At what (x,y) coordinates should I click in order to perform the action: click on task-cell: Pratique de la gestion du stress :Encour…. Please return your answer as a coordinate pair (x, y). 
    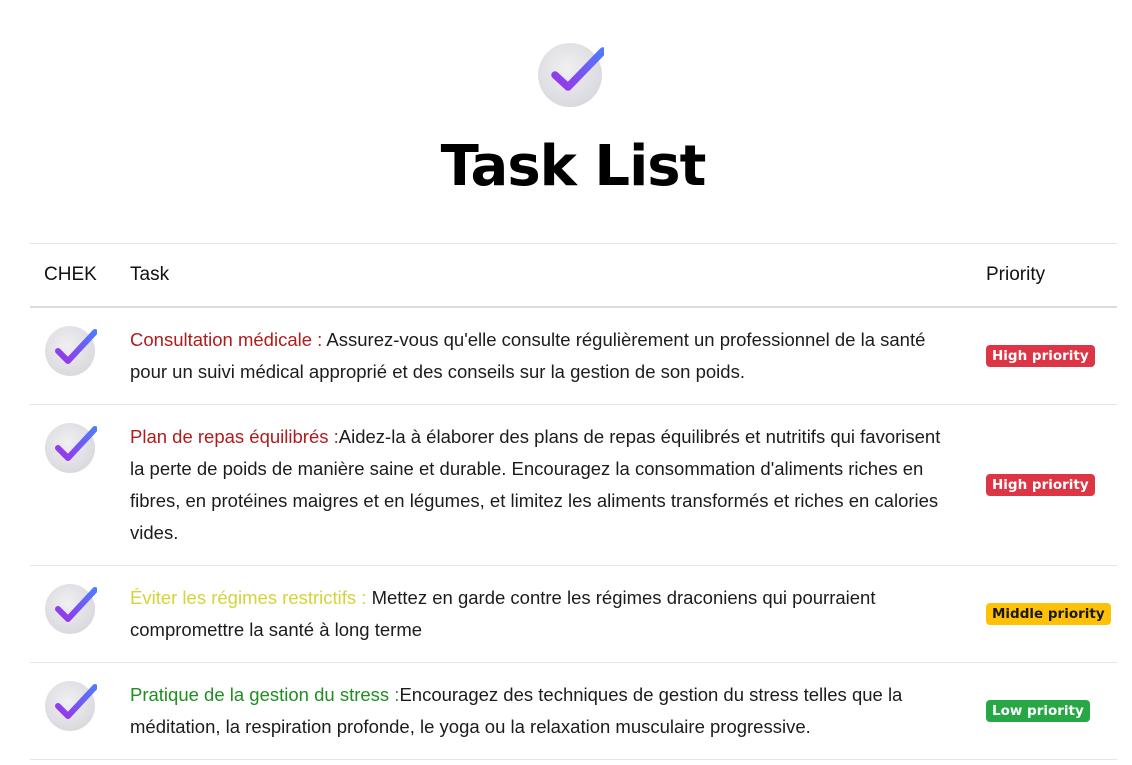
    Looking at the image, I should click on (544, 711).